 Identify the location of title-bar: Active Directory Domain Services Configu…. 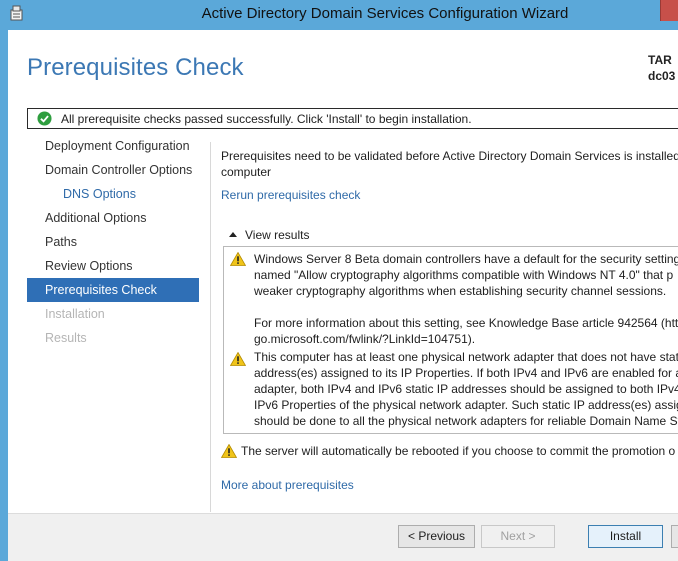
(339, 15).